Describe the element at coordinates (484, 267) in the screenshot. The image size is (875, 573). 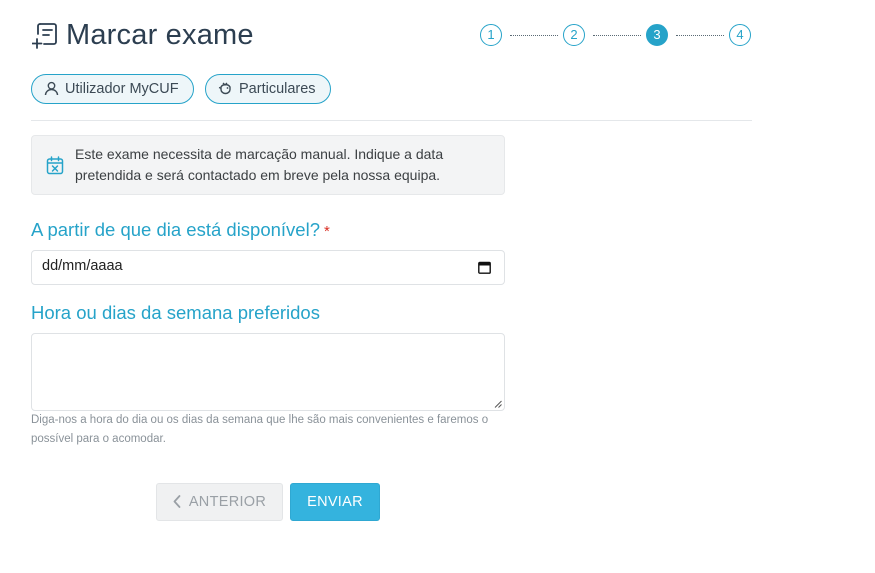
I see `calendar-picker-icon` at that location.